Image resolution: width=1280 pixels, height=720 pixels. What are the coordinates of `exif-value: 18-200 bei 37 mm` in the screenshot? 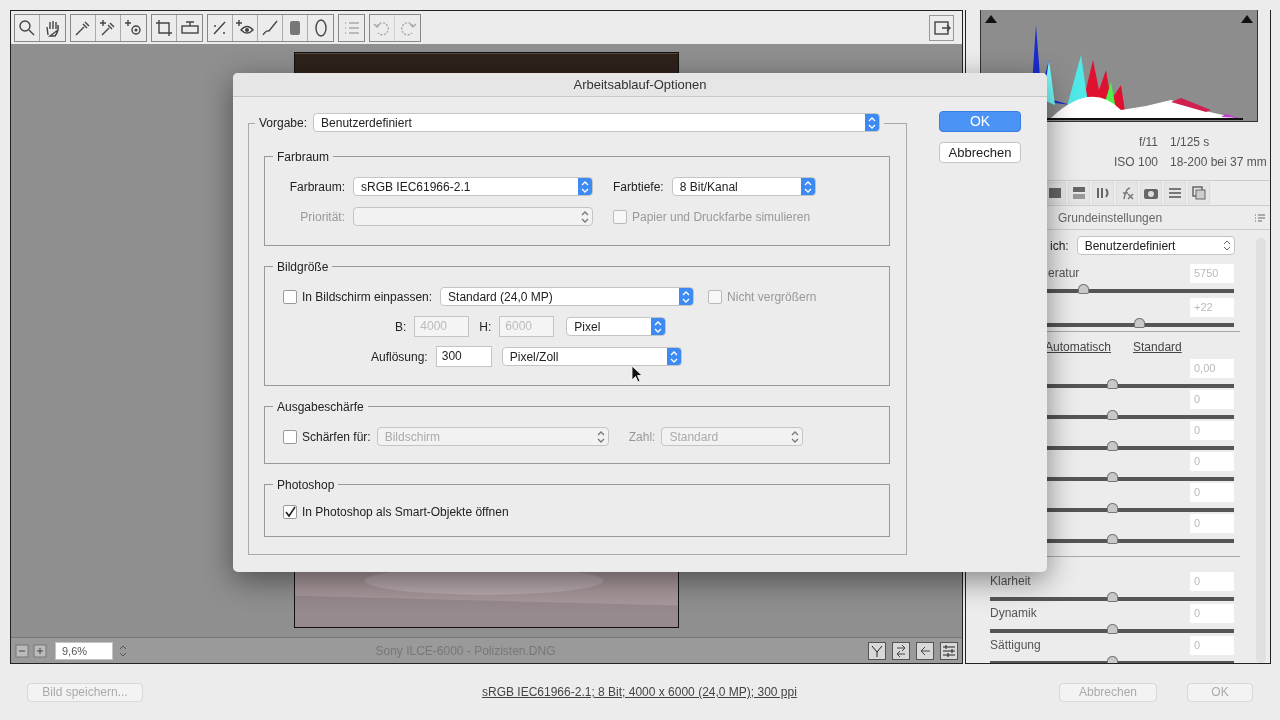 It's located at (1218, 162).